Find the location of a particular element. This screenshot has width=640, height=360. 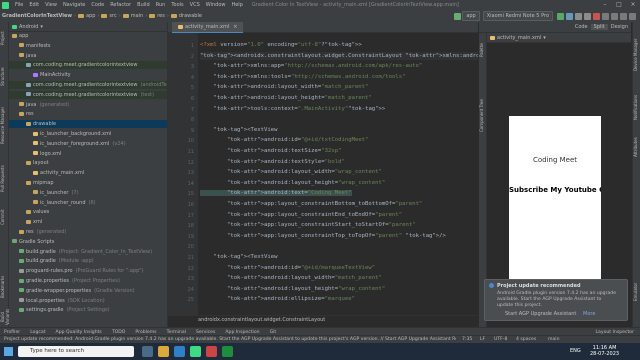

task-view-icon is located at coordinates (147, 351).